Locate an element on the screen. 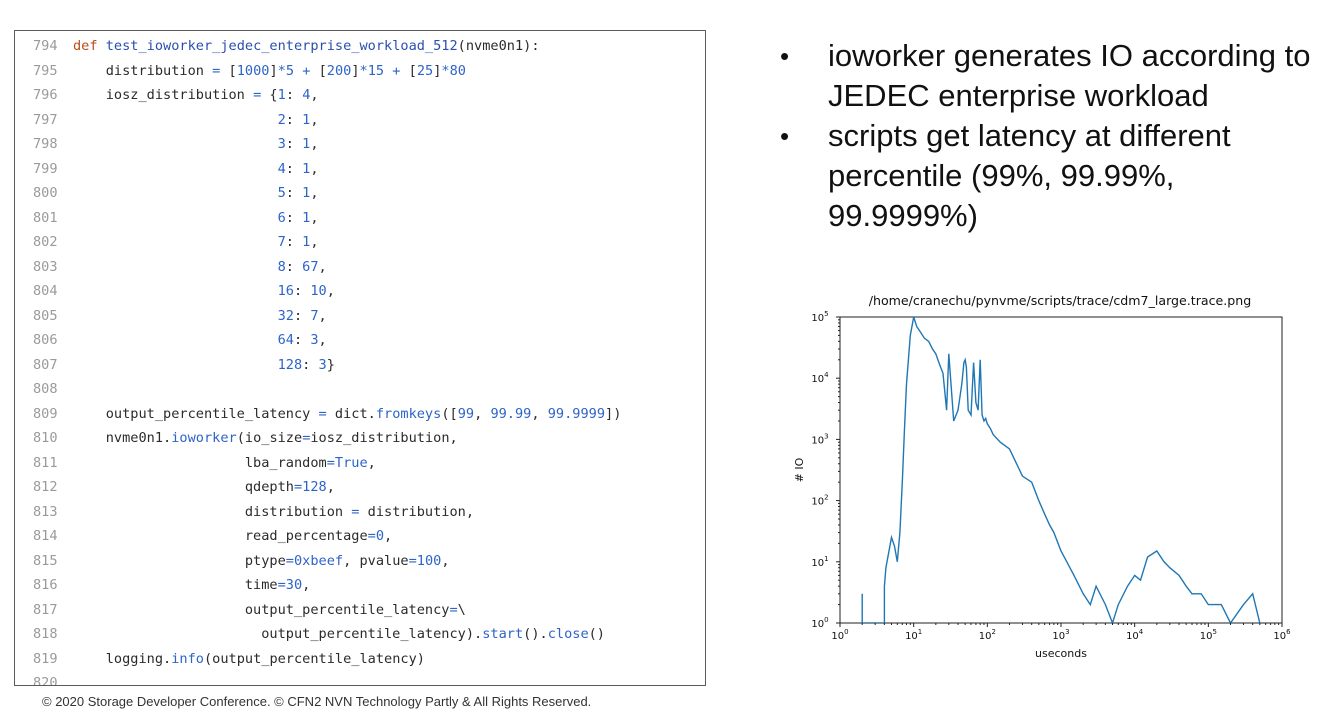  code-line: 814 read_percentage=0, is located at coordinates (360, 536).